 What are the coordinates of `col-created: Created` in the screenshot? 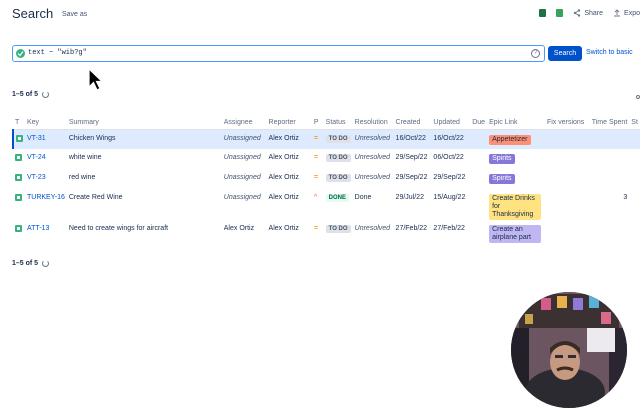 It's located at (412, 123).